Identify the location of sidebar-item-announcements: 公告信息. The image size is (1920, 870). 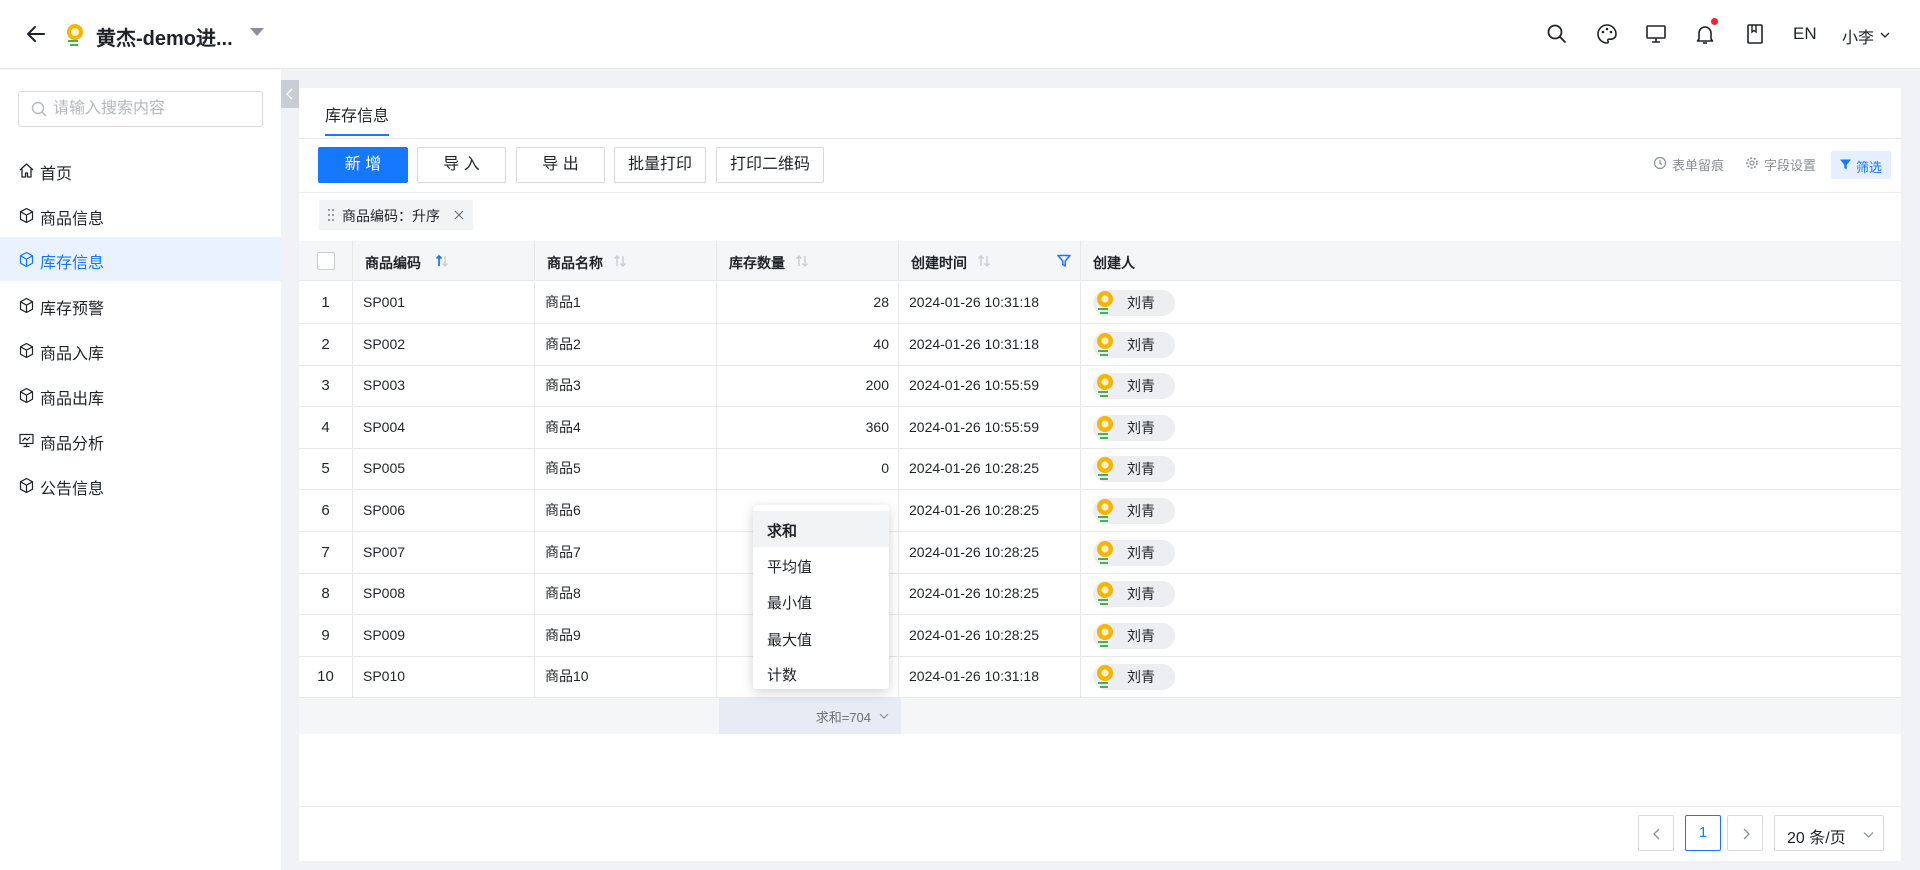
(140, 485).